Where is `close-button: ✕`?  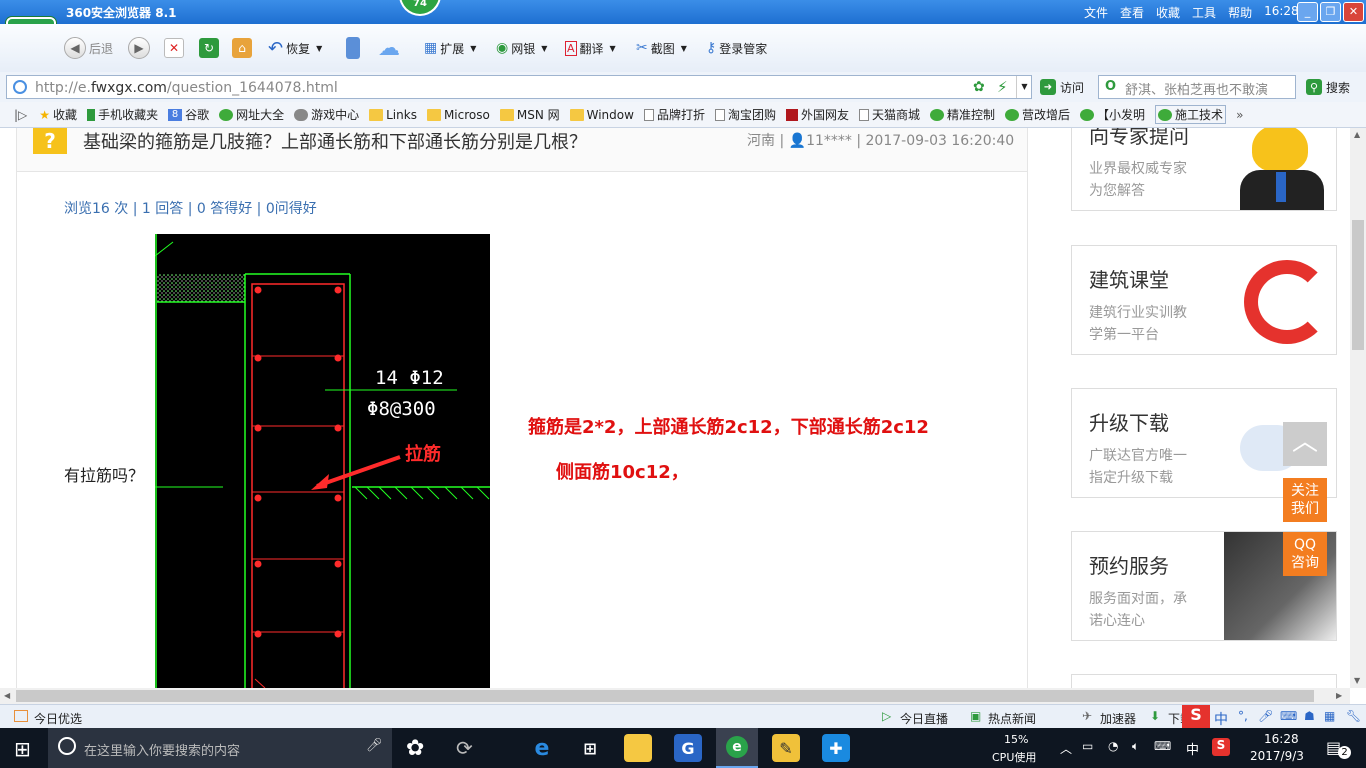 close-button: ✕ is located at coordinates (1353, 12).